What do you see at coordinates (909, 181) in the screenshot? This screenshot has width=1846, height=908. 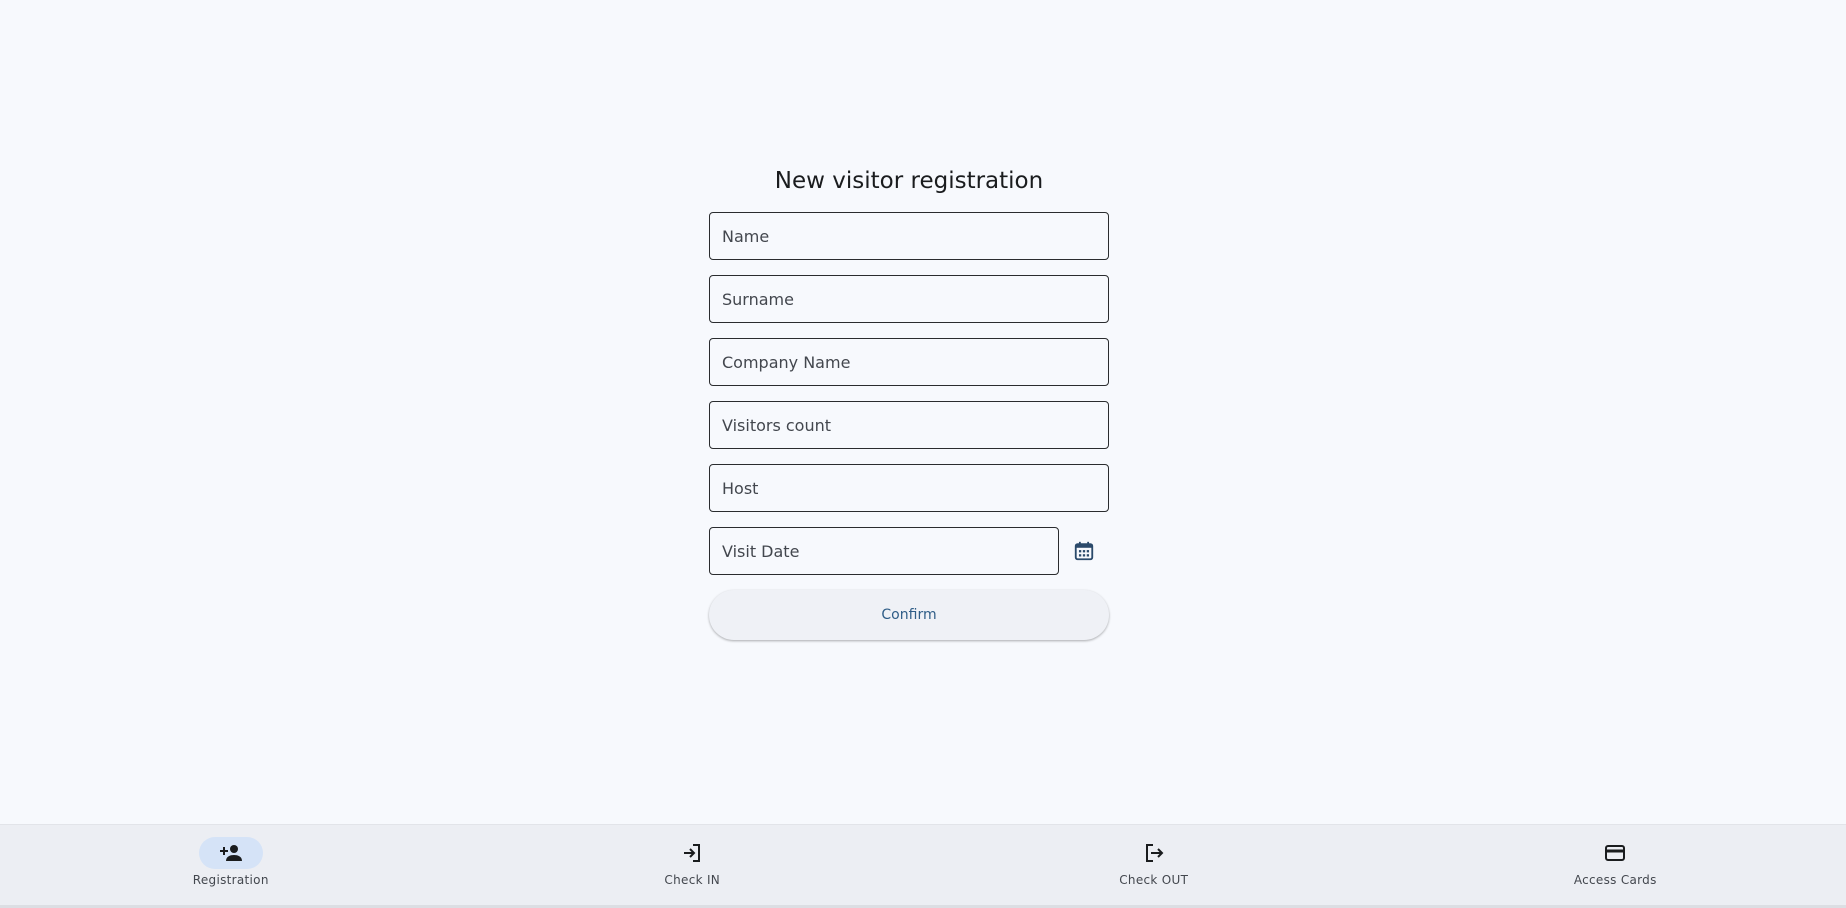 I see `page-title: New visitor registration` at bounding box center [909, 181].